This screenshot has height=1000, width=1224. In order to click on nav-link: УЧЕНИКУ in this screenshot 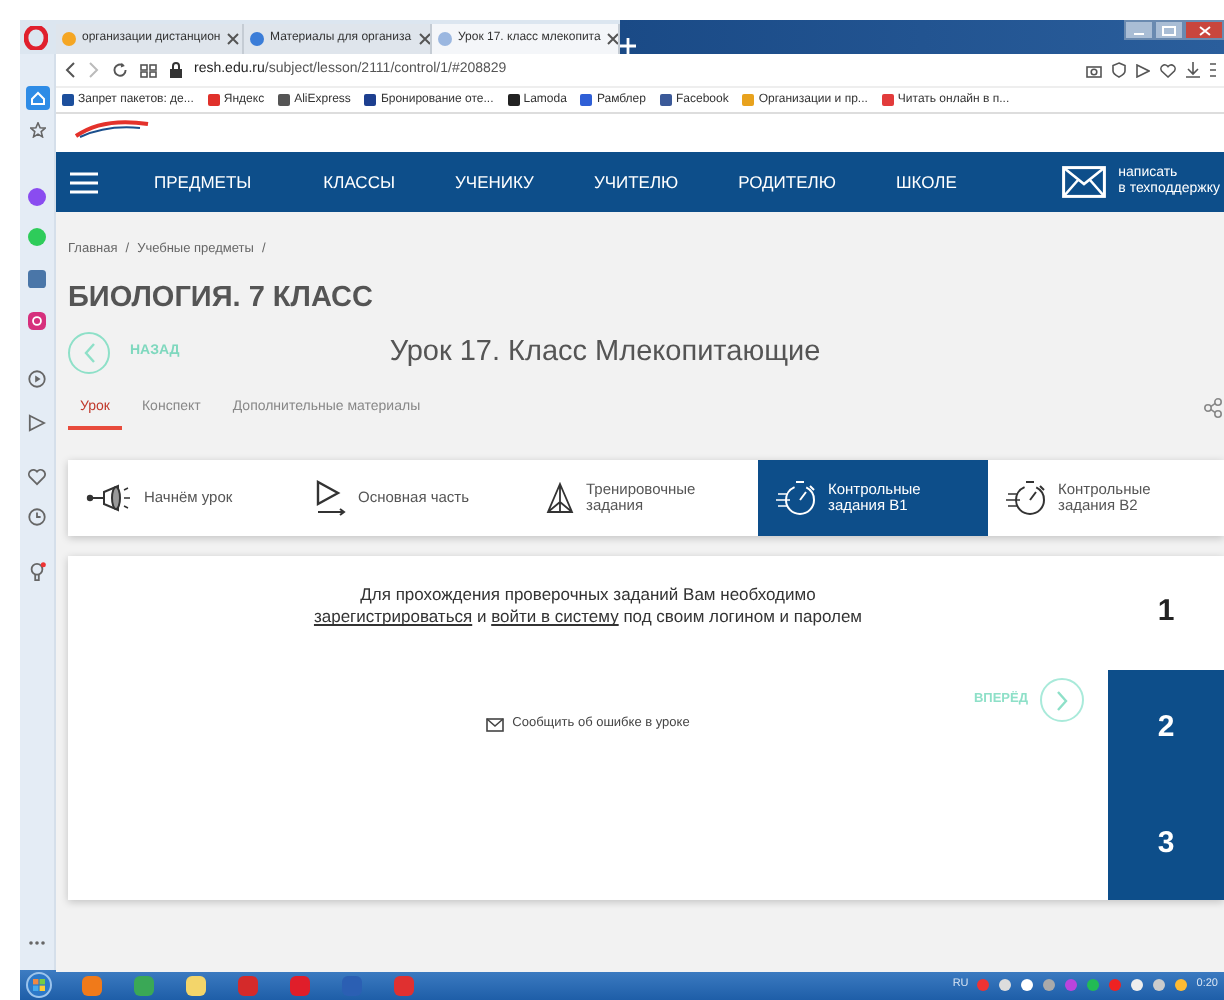, I will do `click(494, 182)`.